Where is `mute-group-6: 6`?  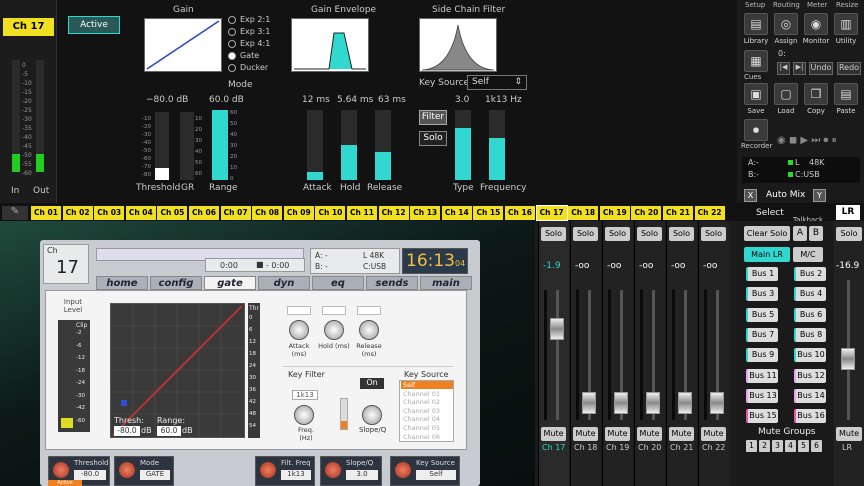
mute-group-6: 6 is located at coordinates (816, 446).